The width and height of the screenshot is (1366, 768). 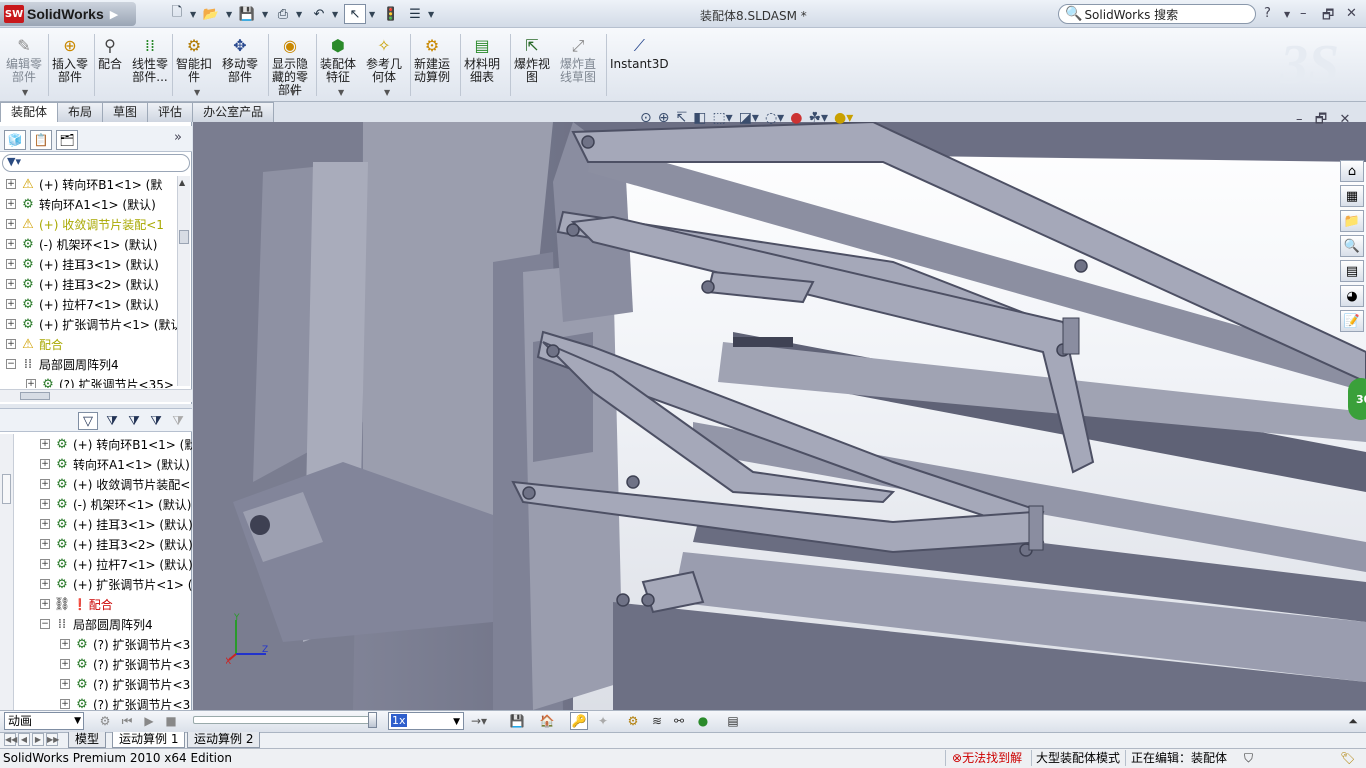 What do you see at coordinates (338, 59) in the screenshot?
I see `assembly-feature-button: ⬢ 装配体 特征` at bounding box center [338, 59].